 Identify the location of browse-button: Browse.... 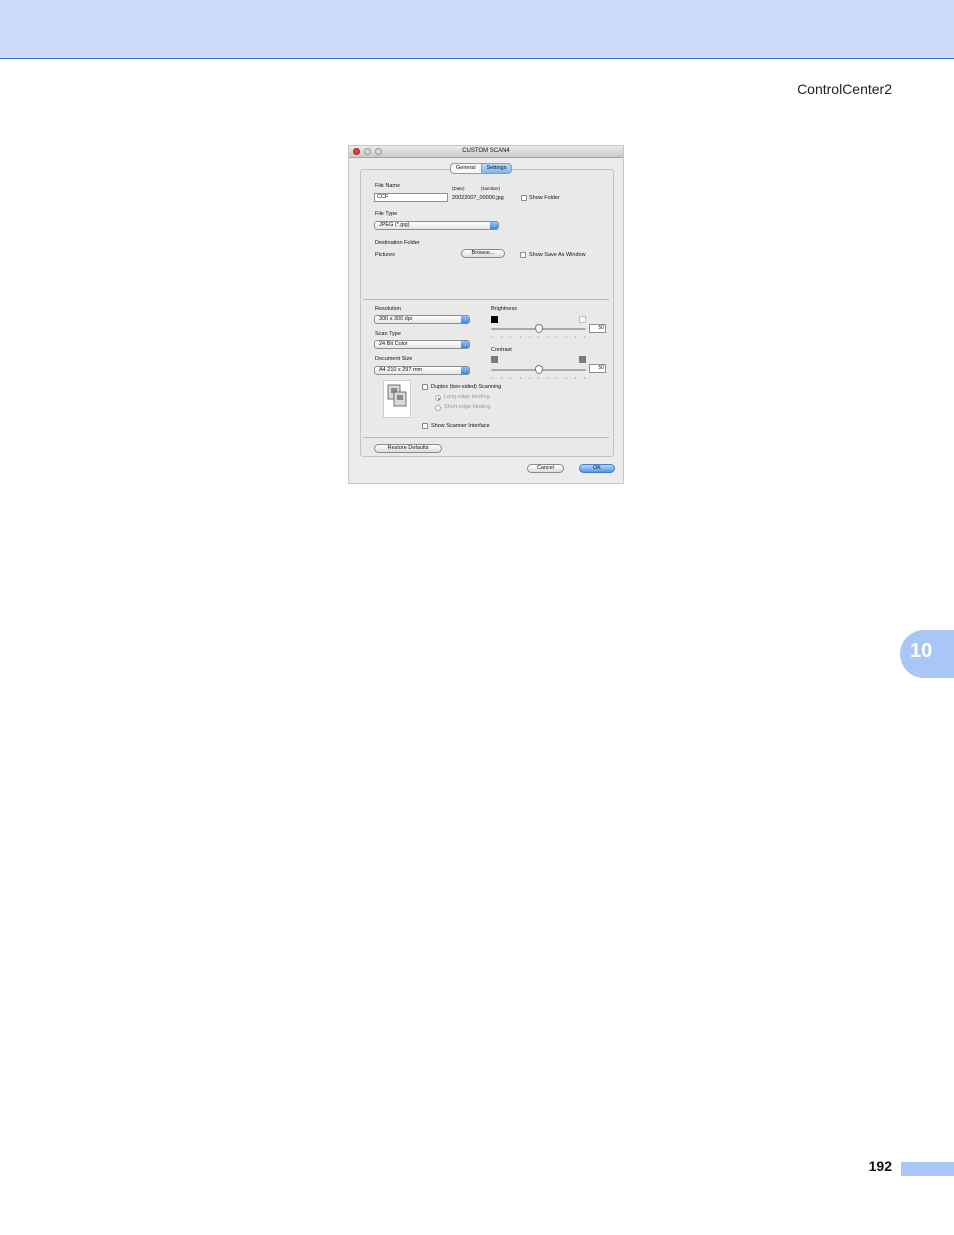
(483, 253).